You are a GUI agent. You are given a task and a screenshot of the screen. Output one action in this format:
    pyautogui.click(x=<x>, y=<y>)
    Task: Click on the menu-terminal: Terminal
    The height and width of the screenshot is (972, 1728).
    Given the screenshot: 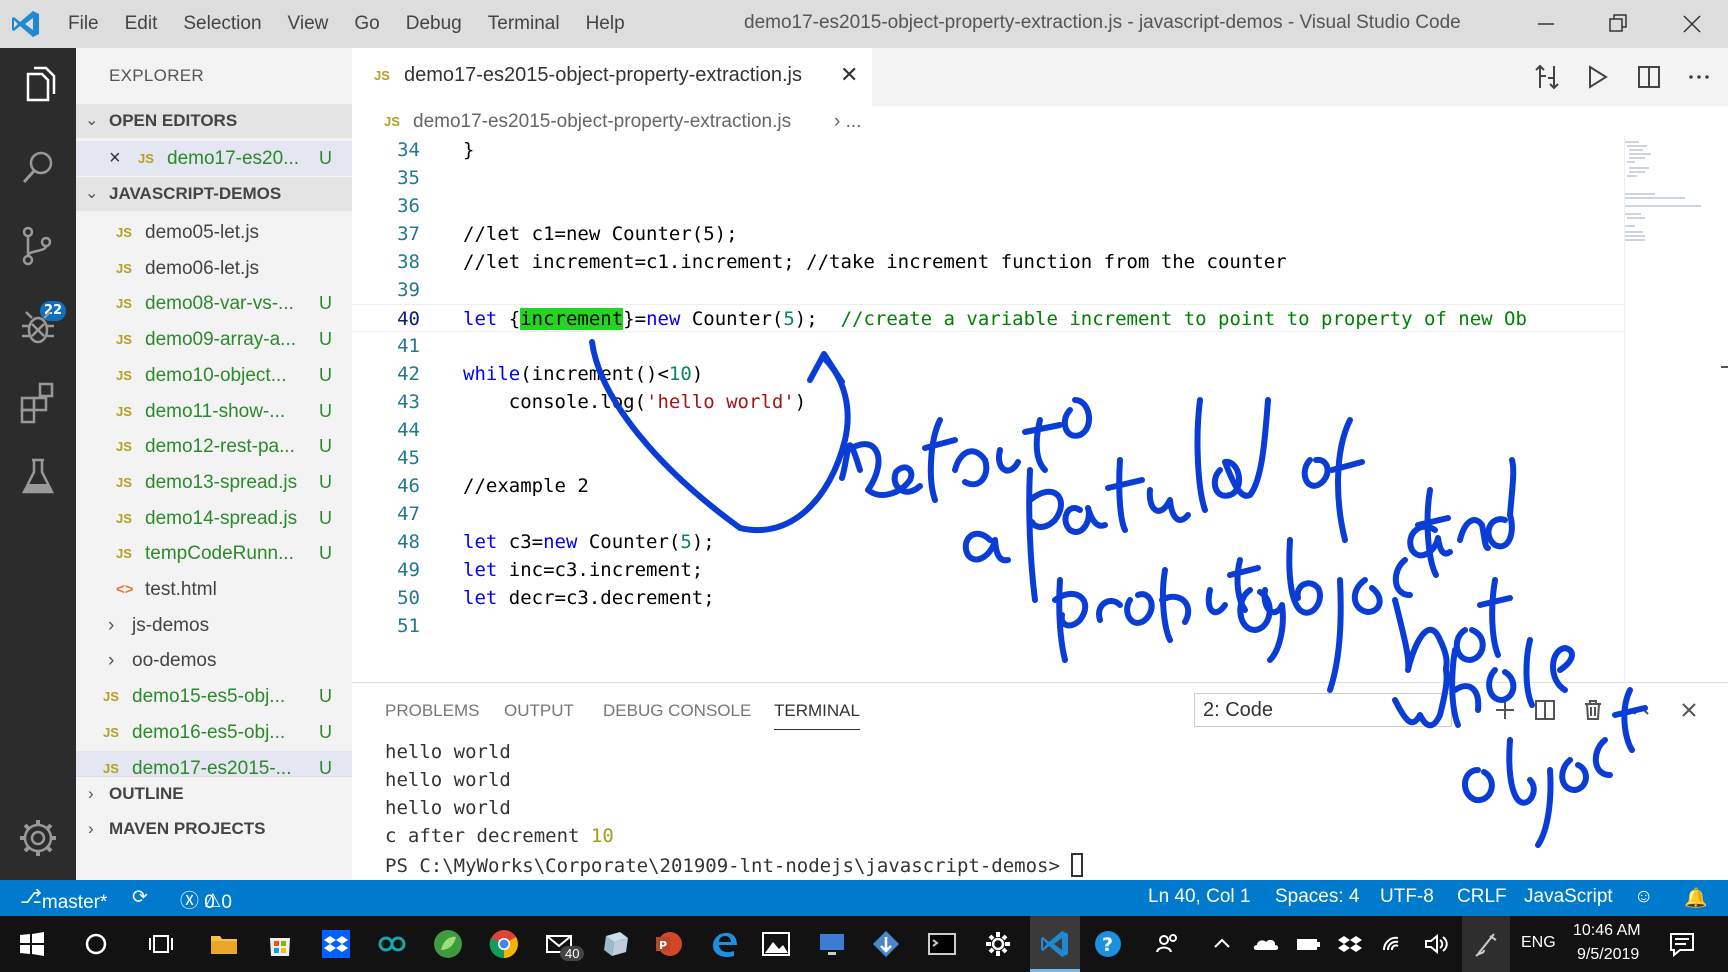 What is the action you would take?
    pyautogui.click(x=524, y=24)
    